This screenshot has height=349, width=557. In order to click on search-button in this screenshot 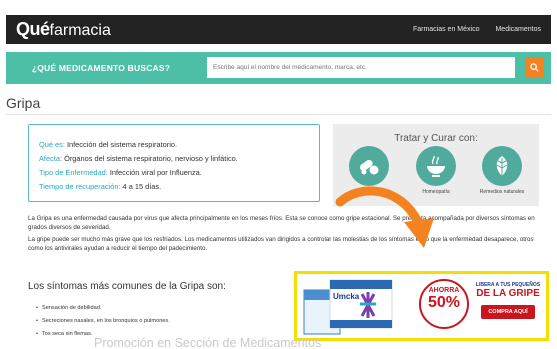, I will do `click(534, 67)`.